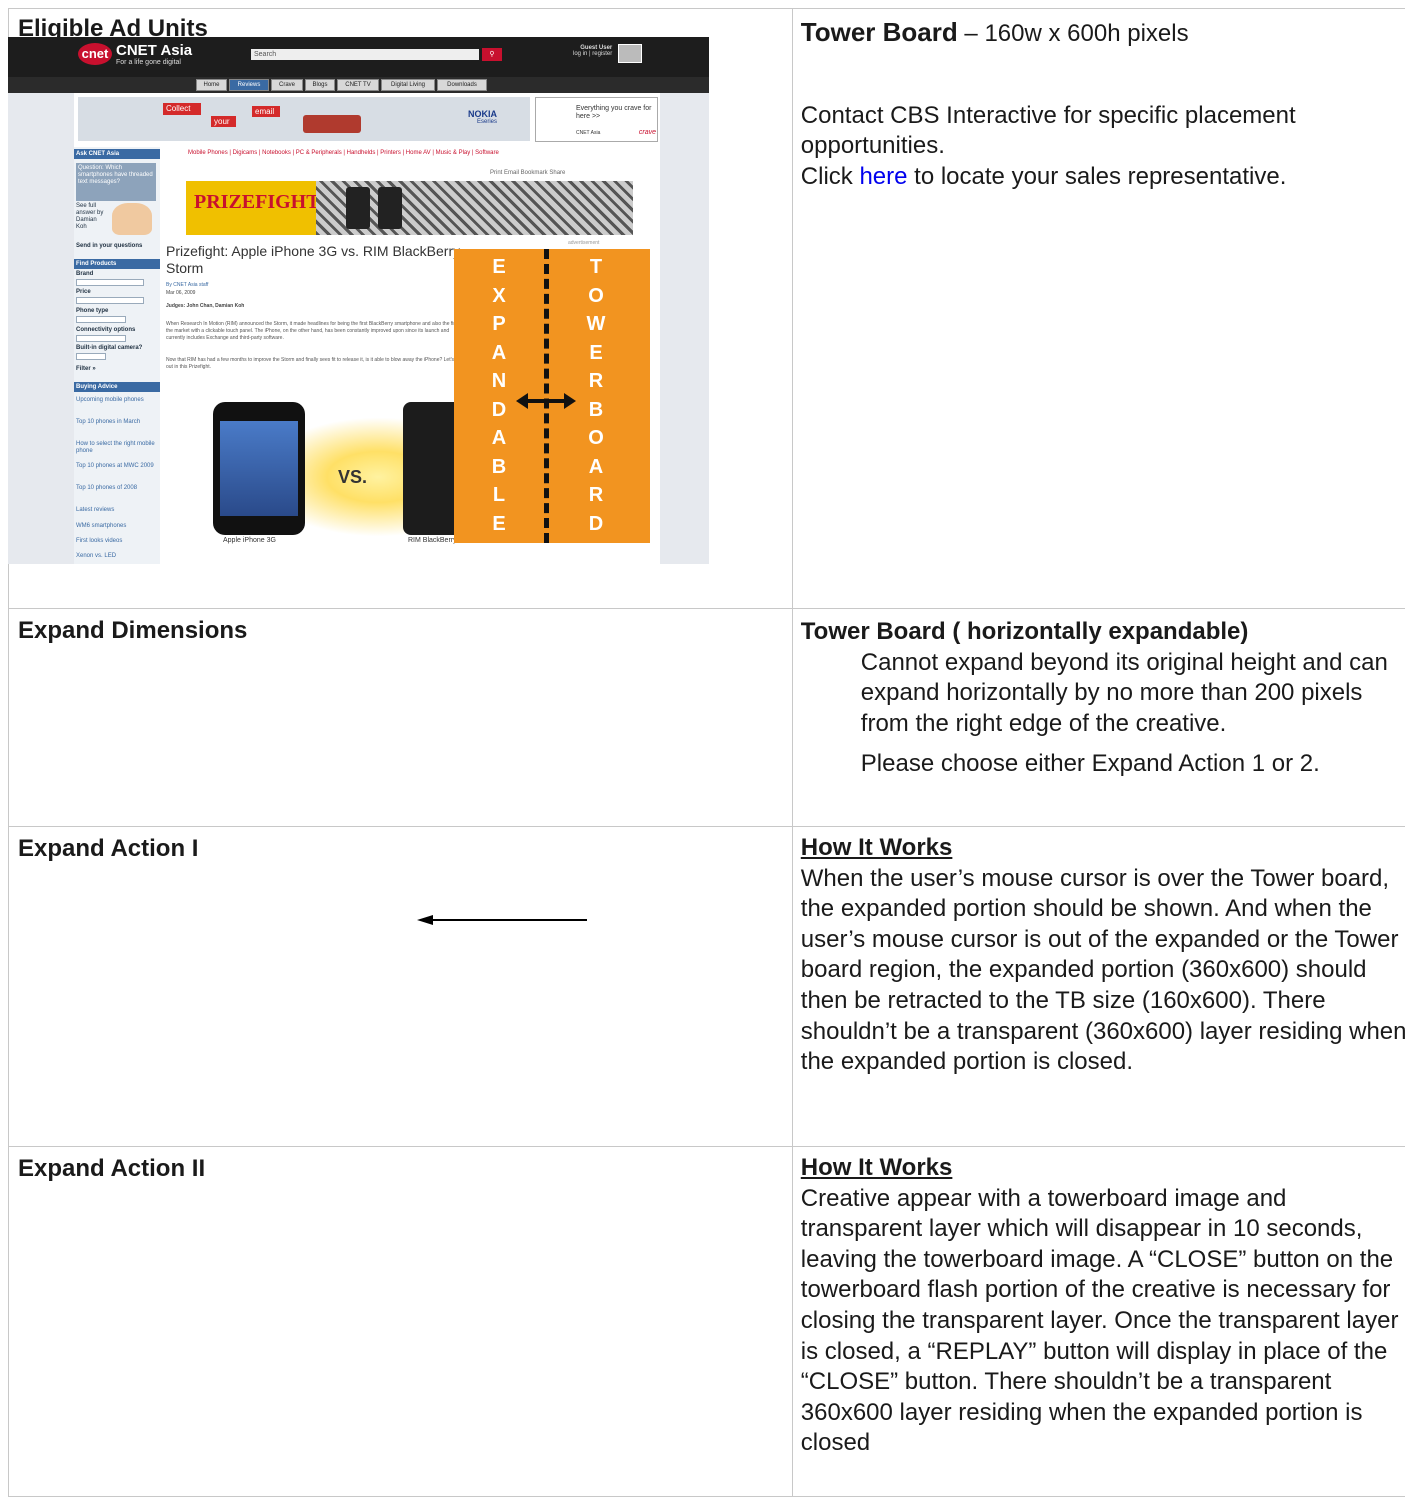 The width and height of the screenshot is (1405, 1497). Describe the element at coordinates (409, 208) in the screenshot. I see `prizefight-banner: PRIZEFIGHT` at that location.